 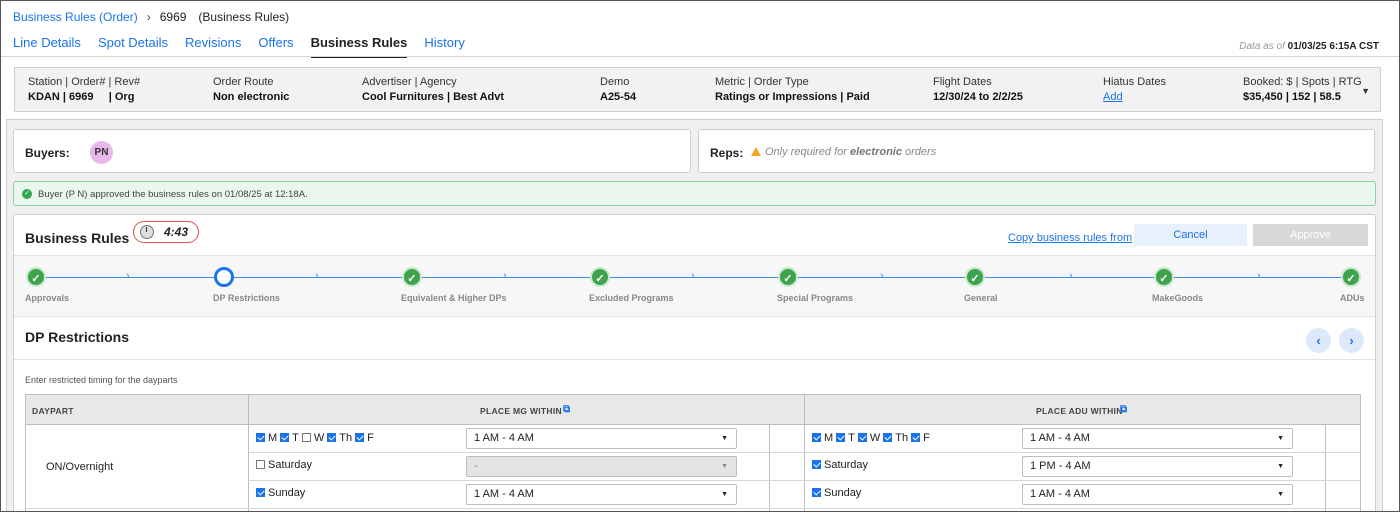 I want to click on adu-sunday-time-select: 1 AM - 4 AM ▼, so click(x=1157, y=494).